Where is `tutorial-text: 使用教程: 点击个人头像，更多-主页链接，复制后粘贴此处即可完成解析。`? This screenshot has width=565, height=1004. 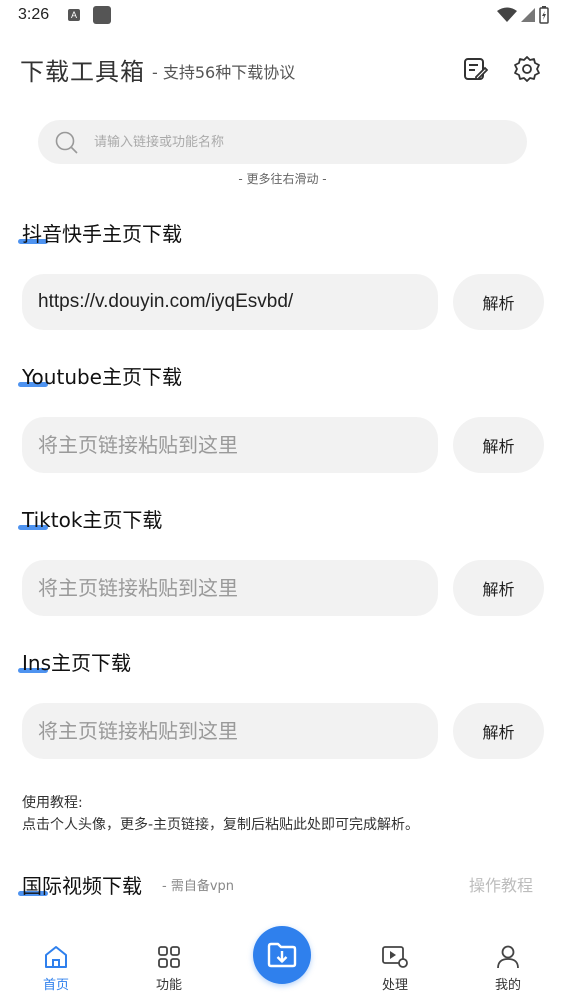
tutorial-text: 使用教程: 点击个人头像，更多-主页链接，复制后粘贴此处即可完成解析。 is located at coordinates (287, 814).